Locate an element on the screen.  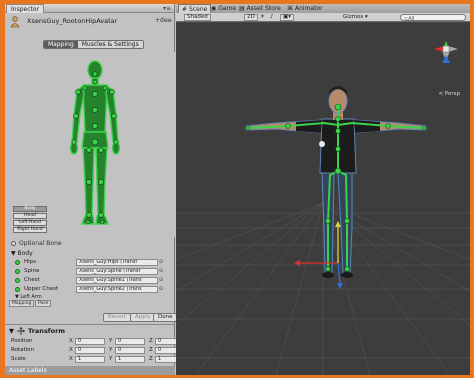
scene-tabbar: # Scene ◉ Game ▤ Asset Store ⌘ Animator is located at coordinates (323, 8).